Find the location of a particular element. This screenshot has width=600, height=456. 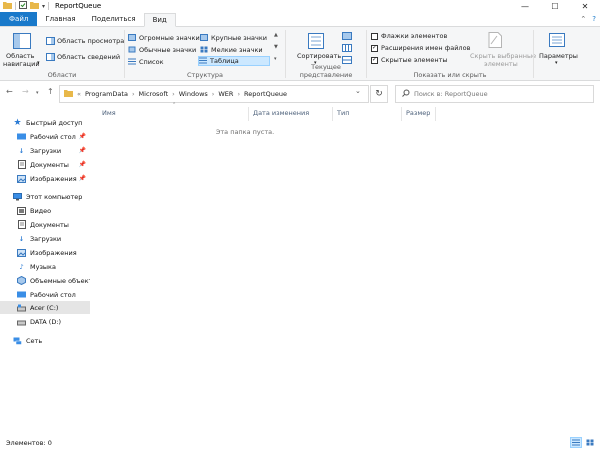

layout-extra-large-icons: Огромные значки is located at coordinates (164, 38).